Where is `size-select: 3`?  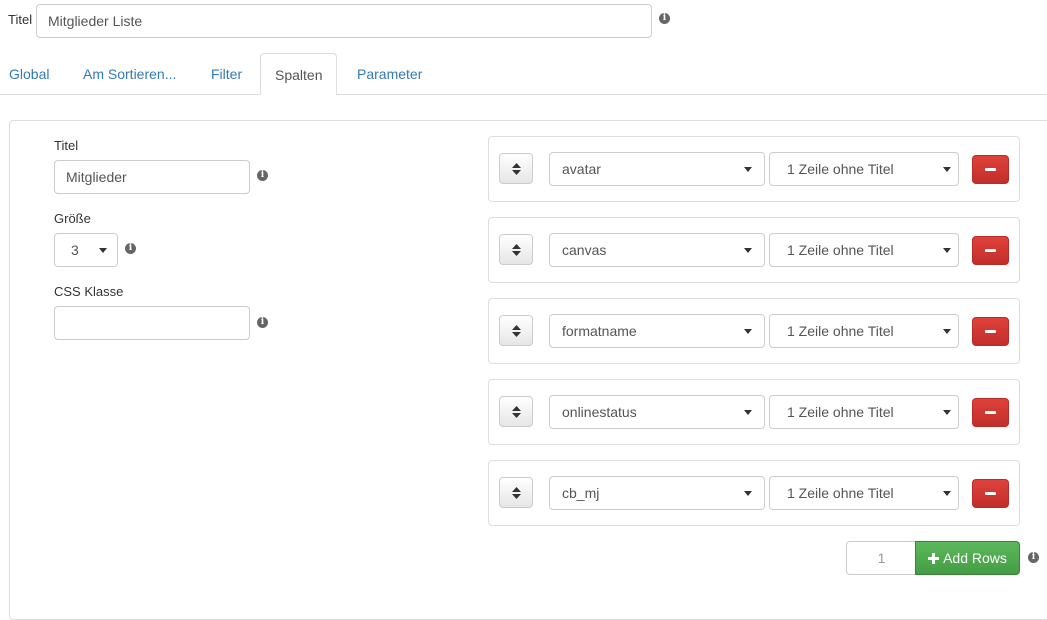
size-select: 3 is located at coordinates (86, 250).